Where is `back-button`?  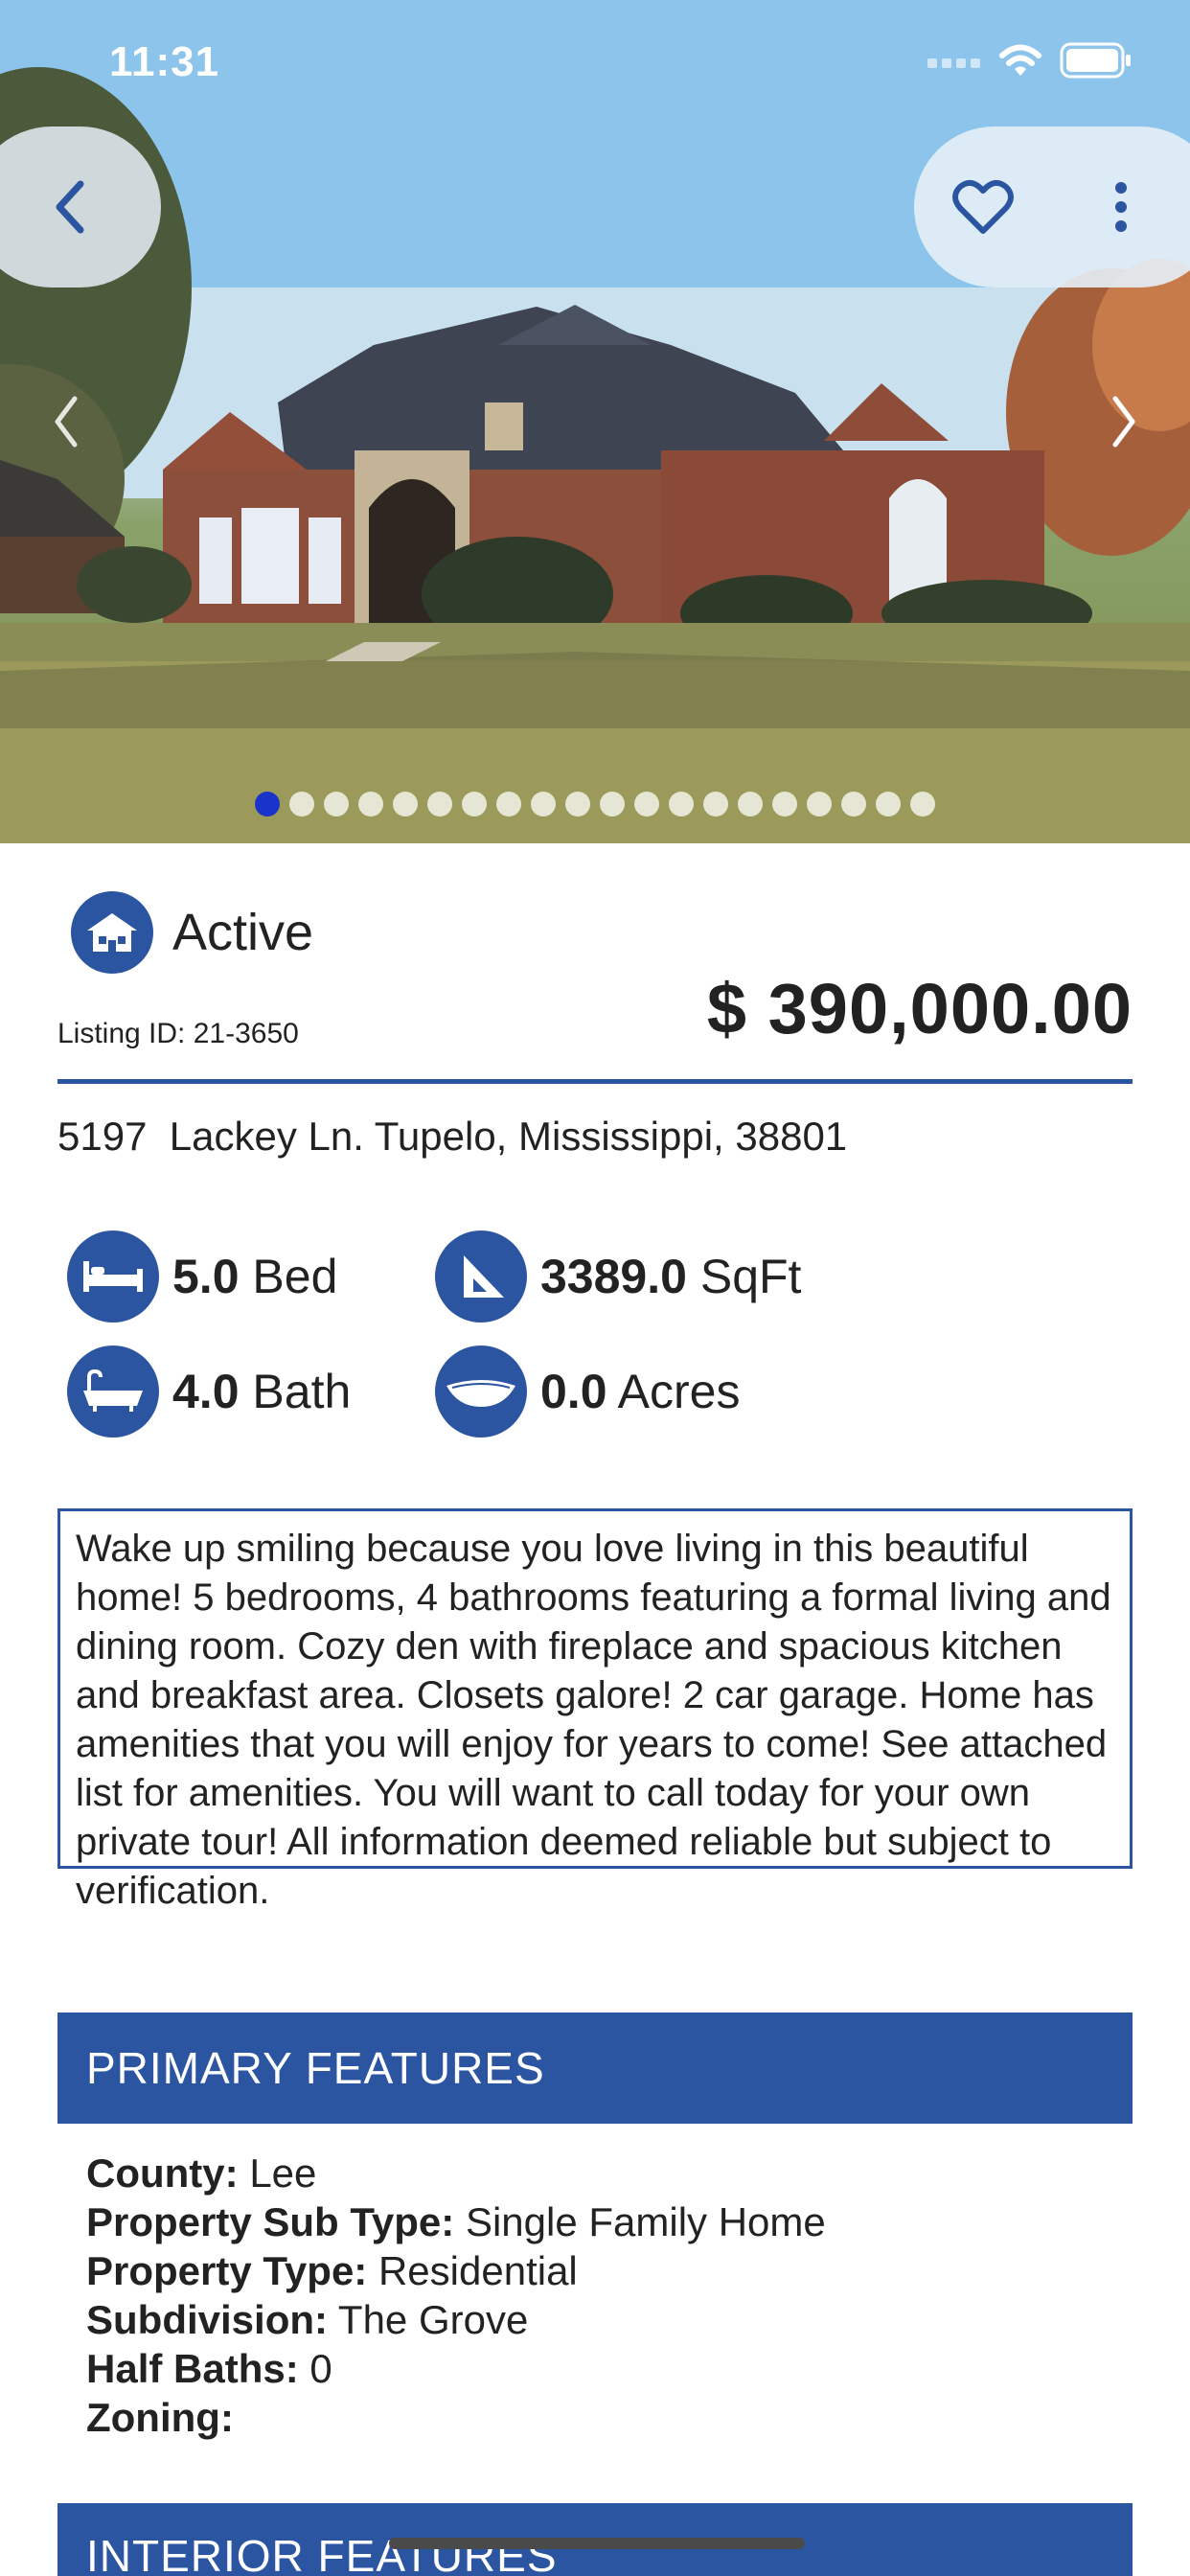
back-button is located at coordinates (69, 207).